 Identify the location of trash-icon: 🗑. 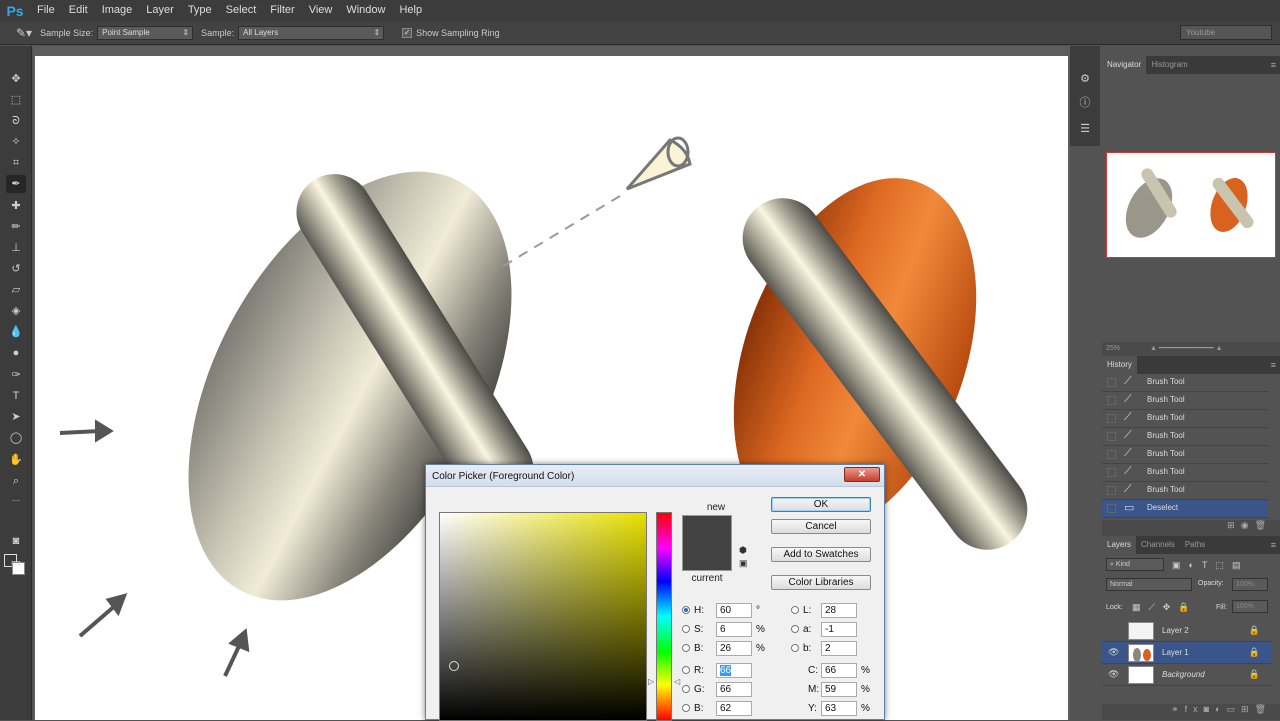
(1263, 525).